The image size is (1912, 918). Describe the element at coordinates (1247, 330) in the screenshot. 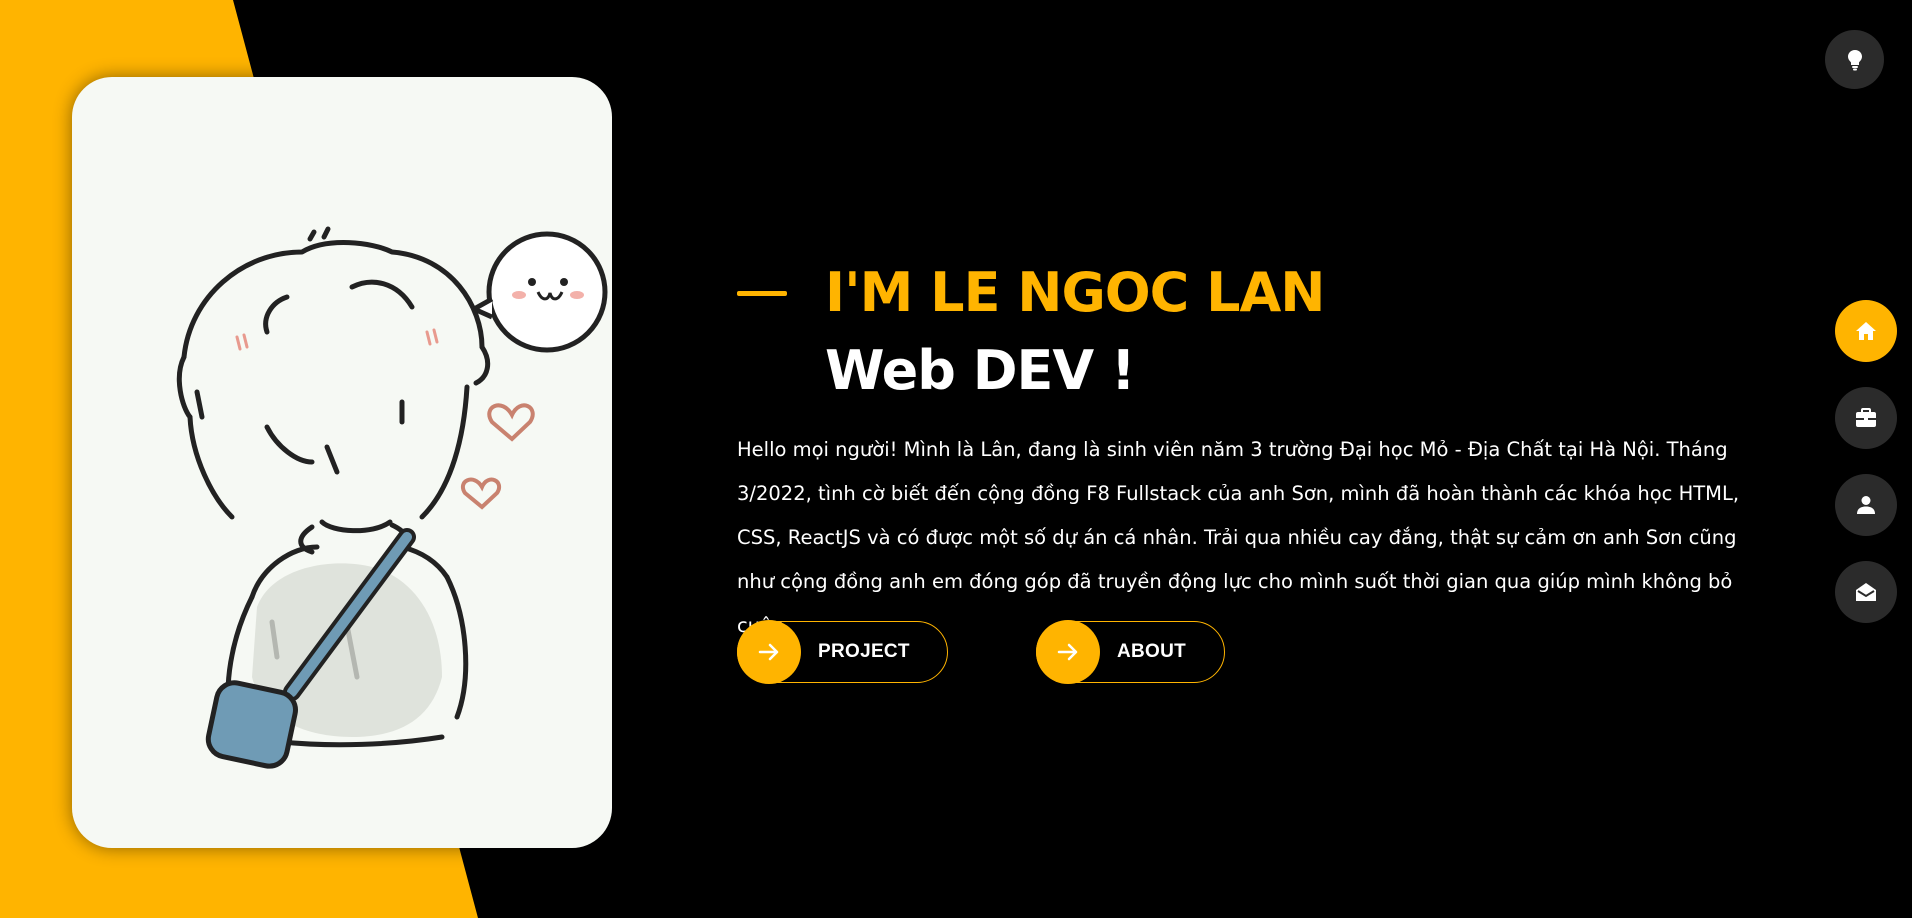

I see `title-block: I'M LE NGOC LAN Web DEV !` at that location.